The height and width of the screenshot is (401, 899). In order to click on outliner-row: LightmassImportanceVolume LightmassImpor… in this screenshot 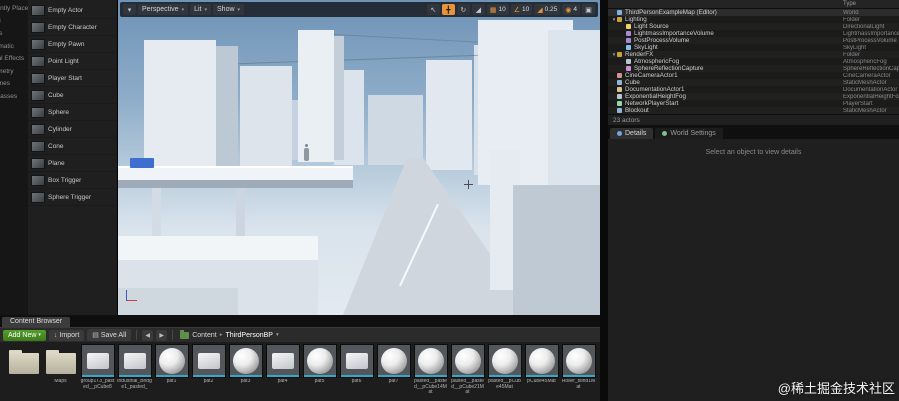, I will do `click(753, 33)`.